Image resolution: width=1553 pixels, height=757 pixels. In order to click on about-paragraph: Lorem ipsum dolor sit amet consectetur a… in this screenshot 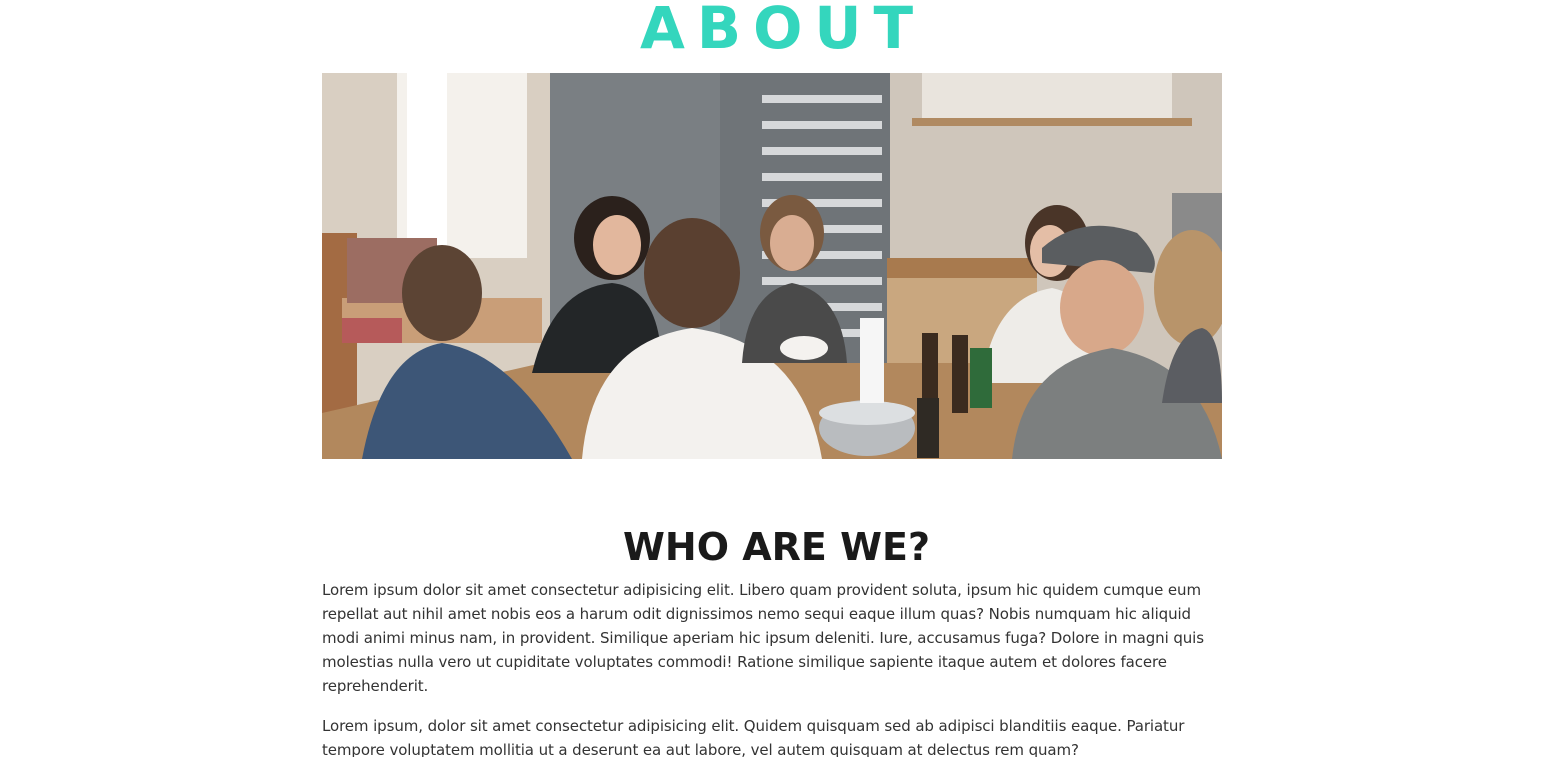, I will do `click(763, 638)`.